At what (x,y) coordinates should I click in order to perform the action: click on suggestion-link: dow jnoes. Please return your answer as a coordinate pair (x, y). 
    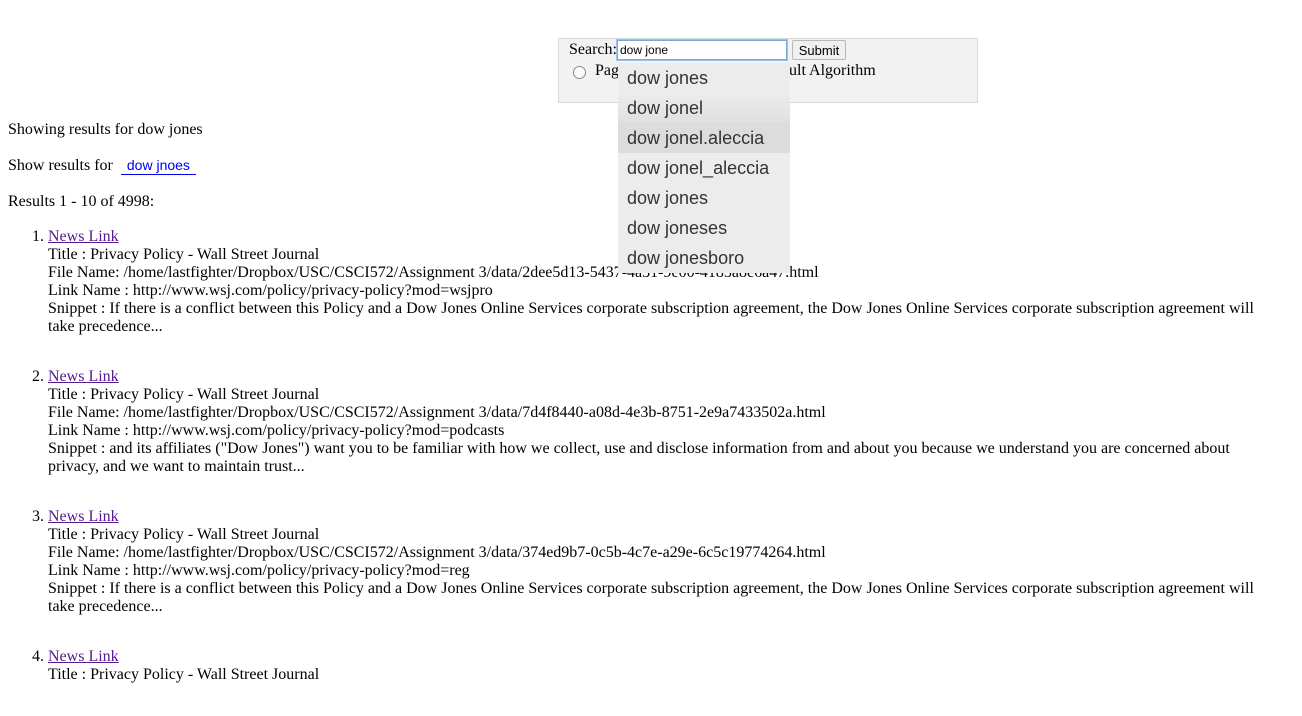
    Looking at the image, I should click on (158, 166).